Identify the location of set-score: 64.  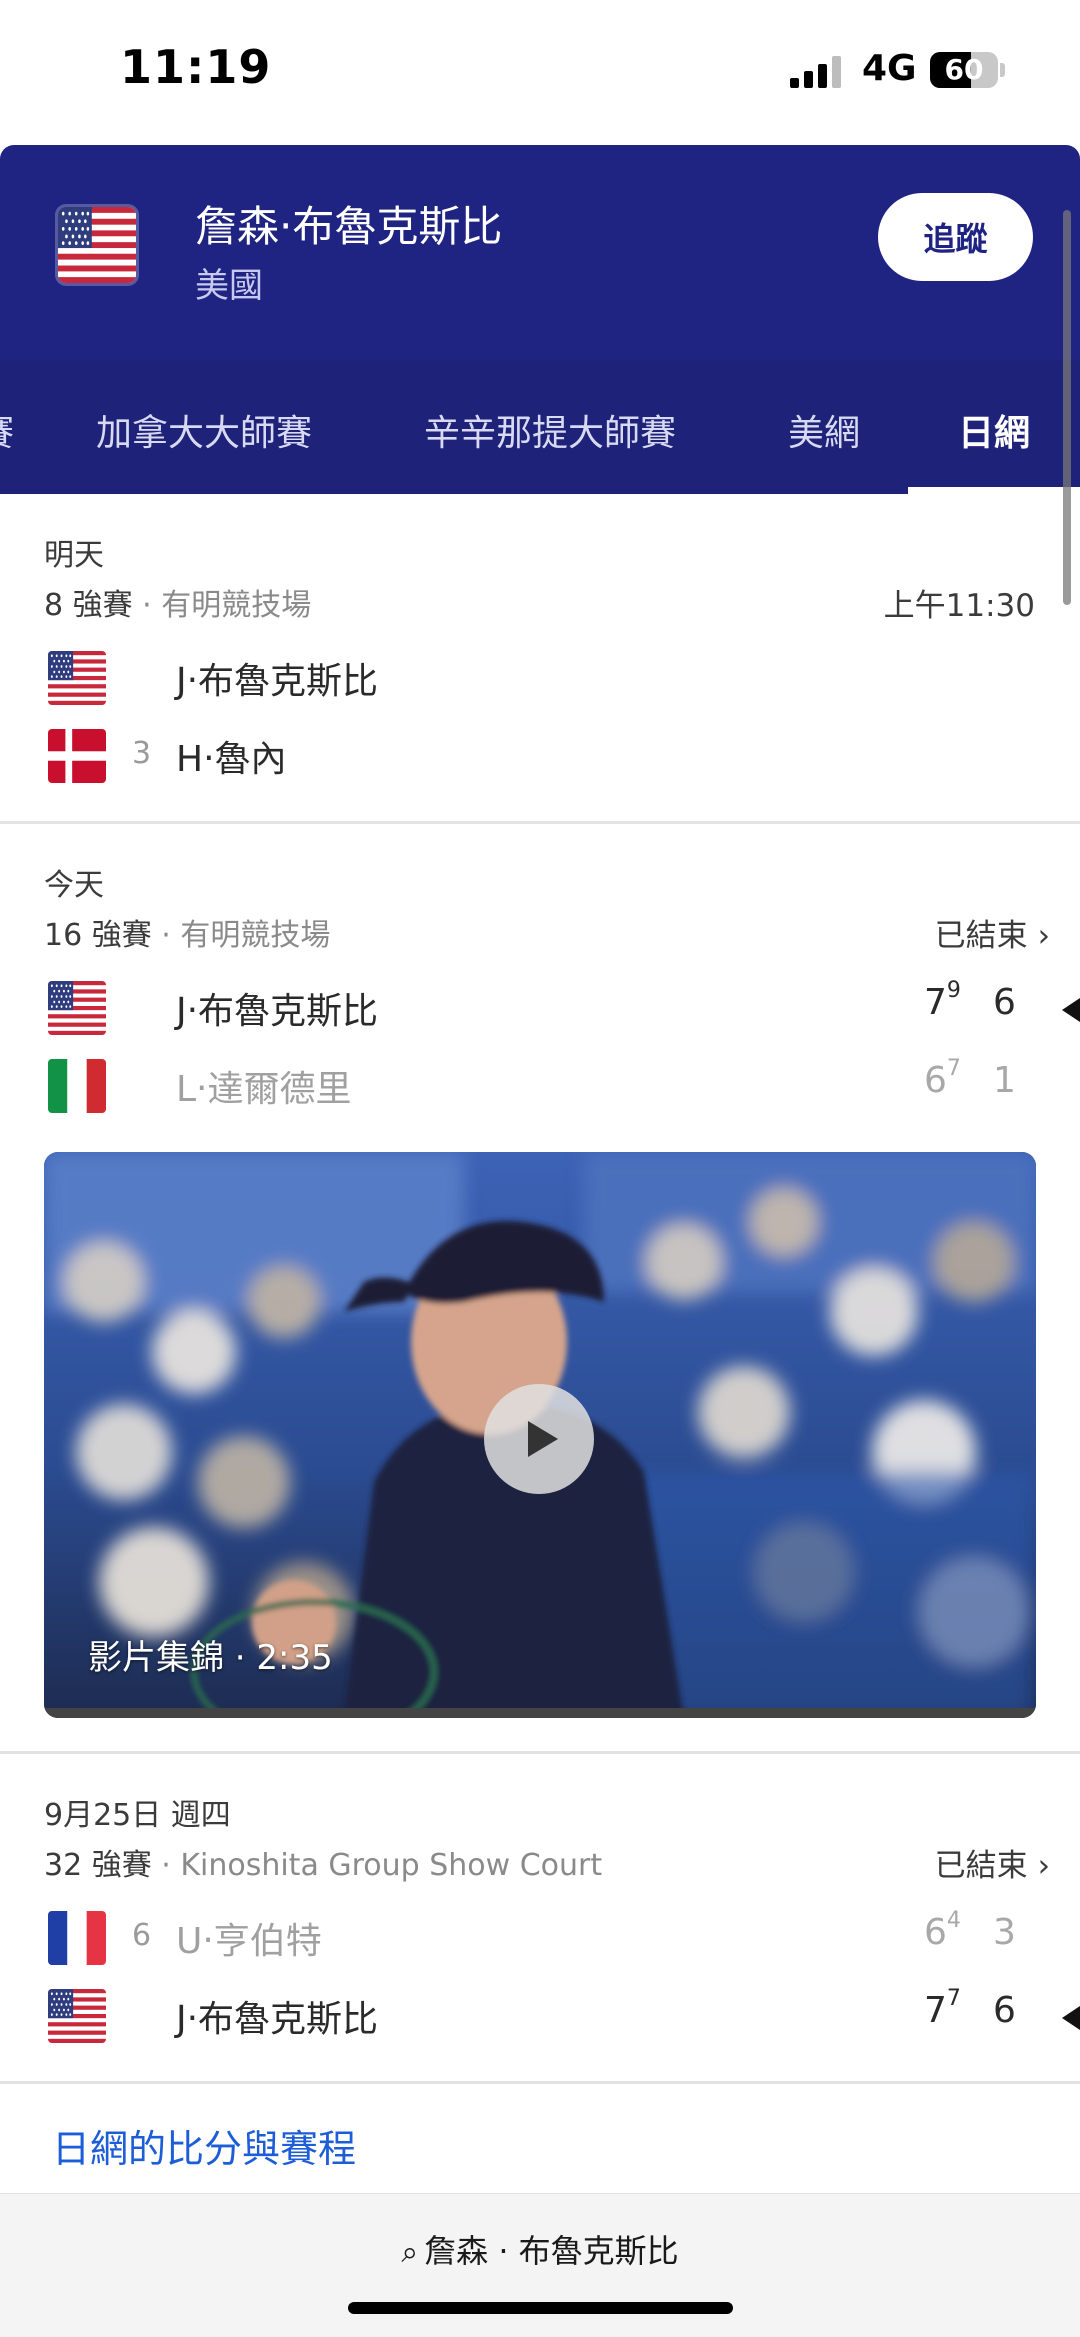
(942, 1930).